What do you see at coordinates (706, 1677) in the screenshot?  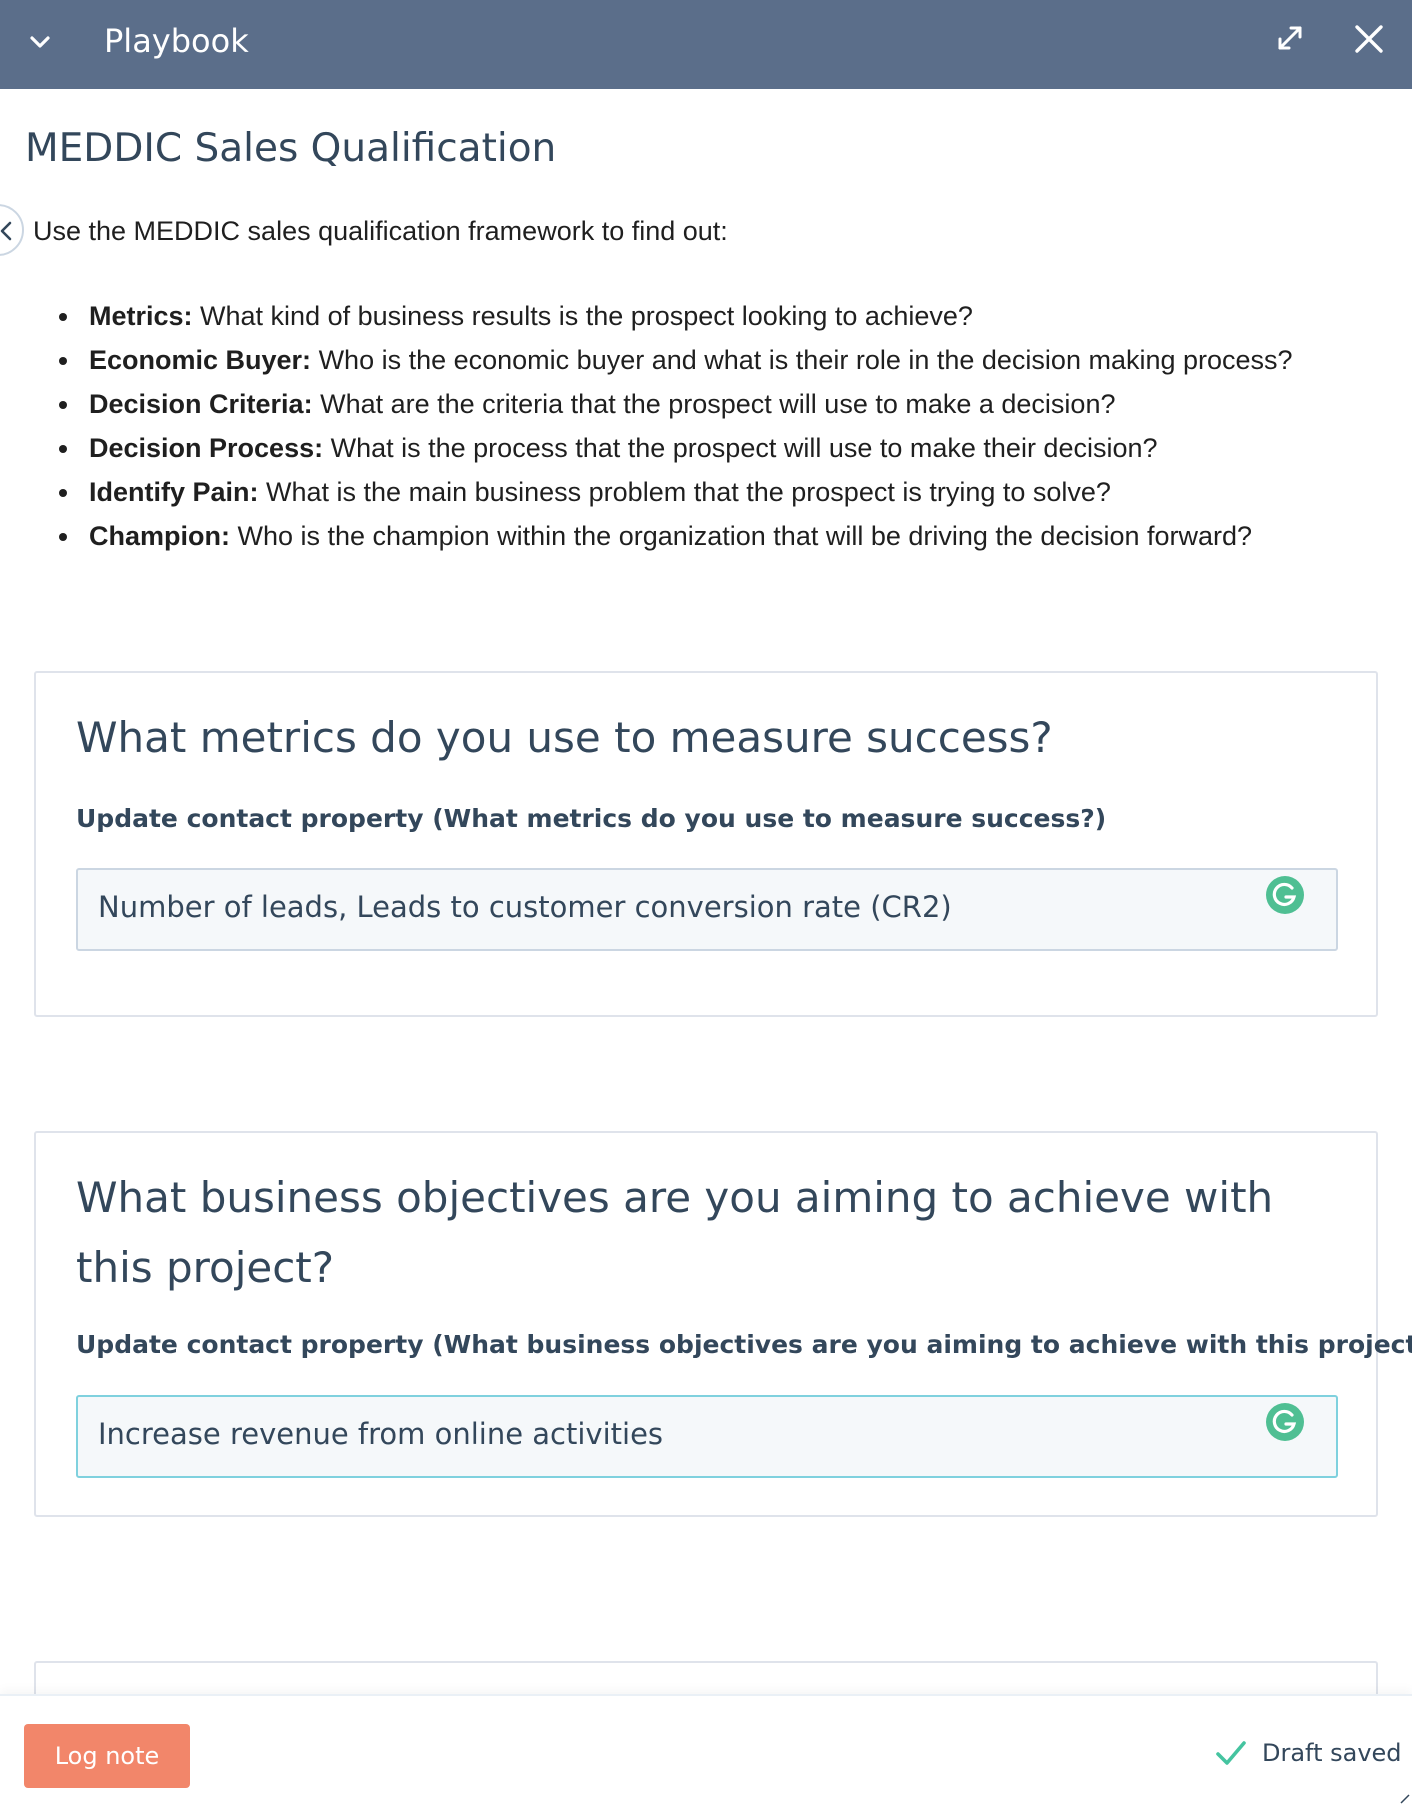 I see `question-card-next` at bounding box center [706, 1677].